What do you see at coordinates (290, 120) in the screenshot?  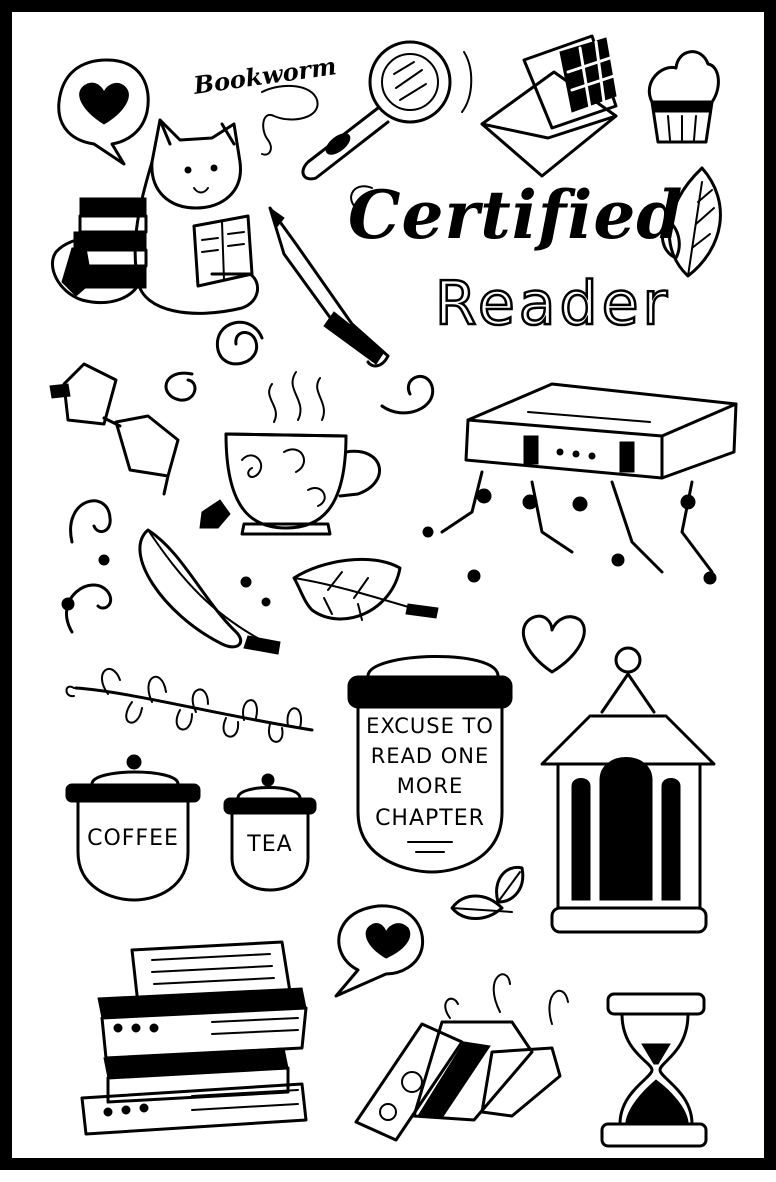 I see `bookworm-swash-icon` at bounding box center [290, 120].